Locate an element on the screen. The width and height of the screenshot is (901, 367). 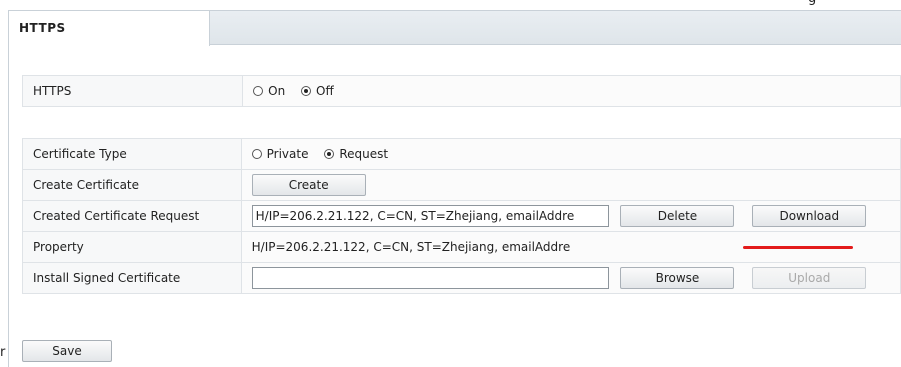
certificate-type-options: Private Request is located at coordinates (570, 154).